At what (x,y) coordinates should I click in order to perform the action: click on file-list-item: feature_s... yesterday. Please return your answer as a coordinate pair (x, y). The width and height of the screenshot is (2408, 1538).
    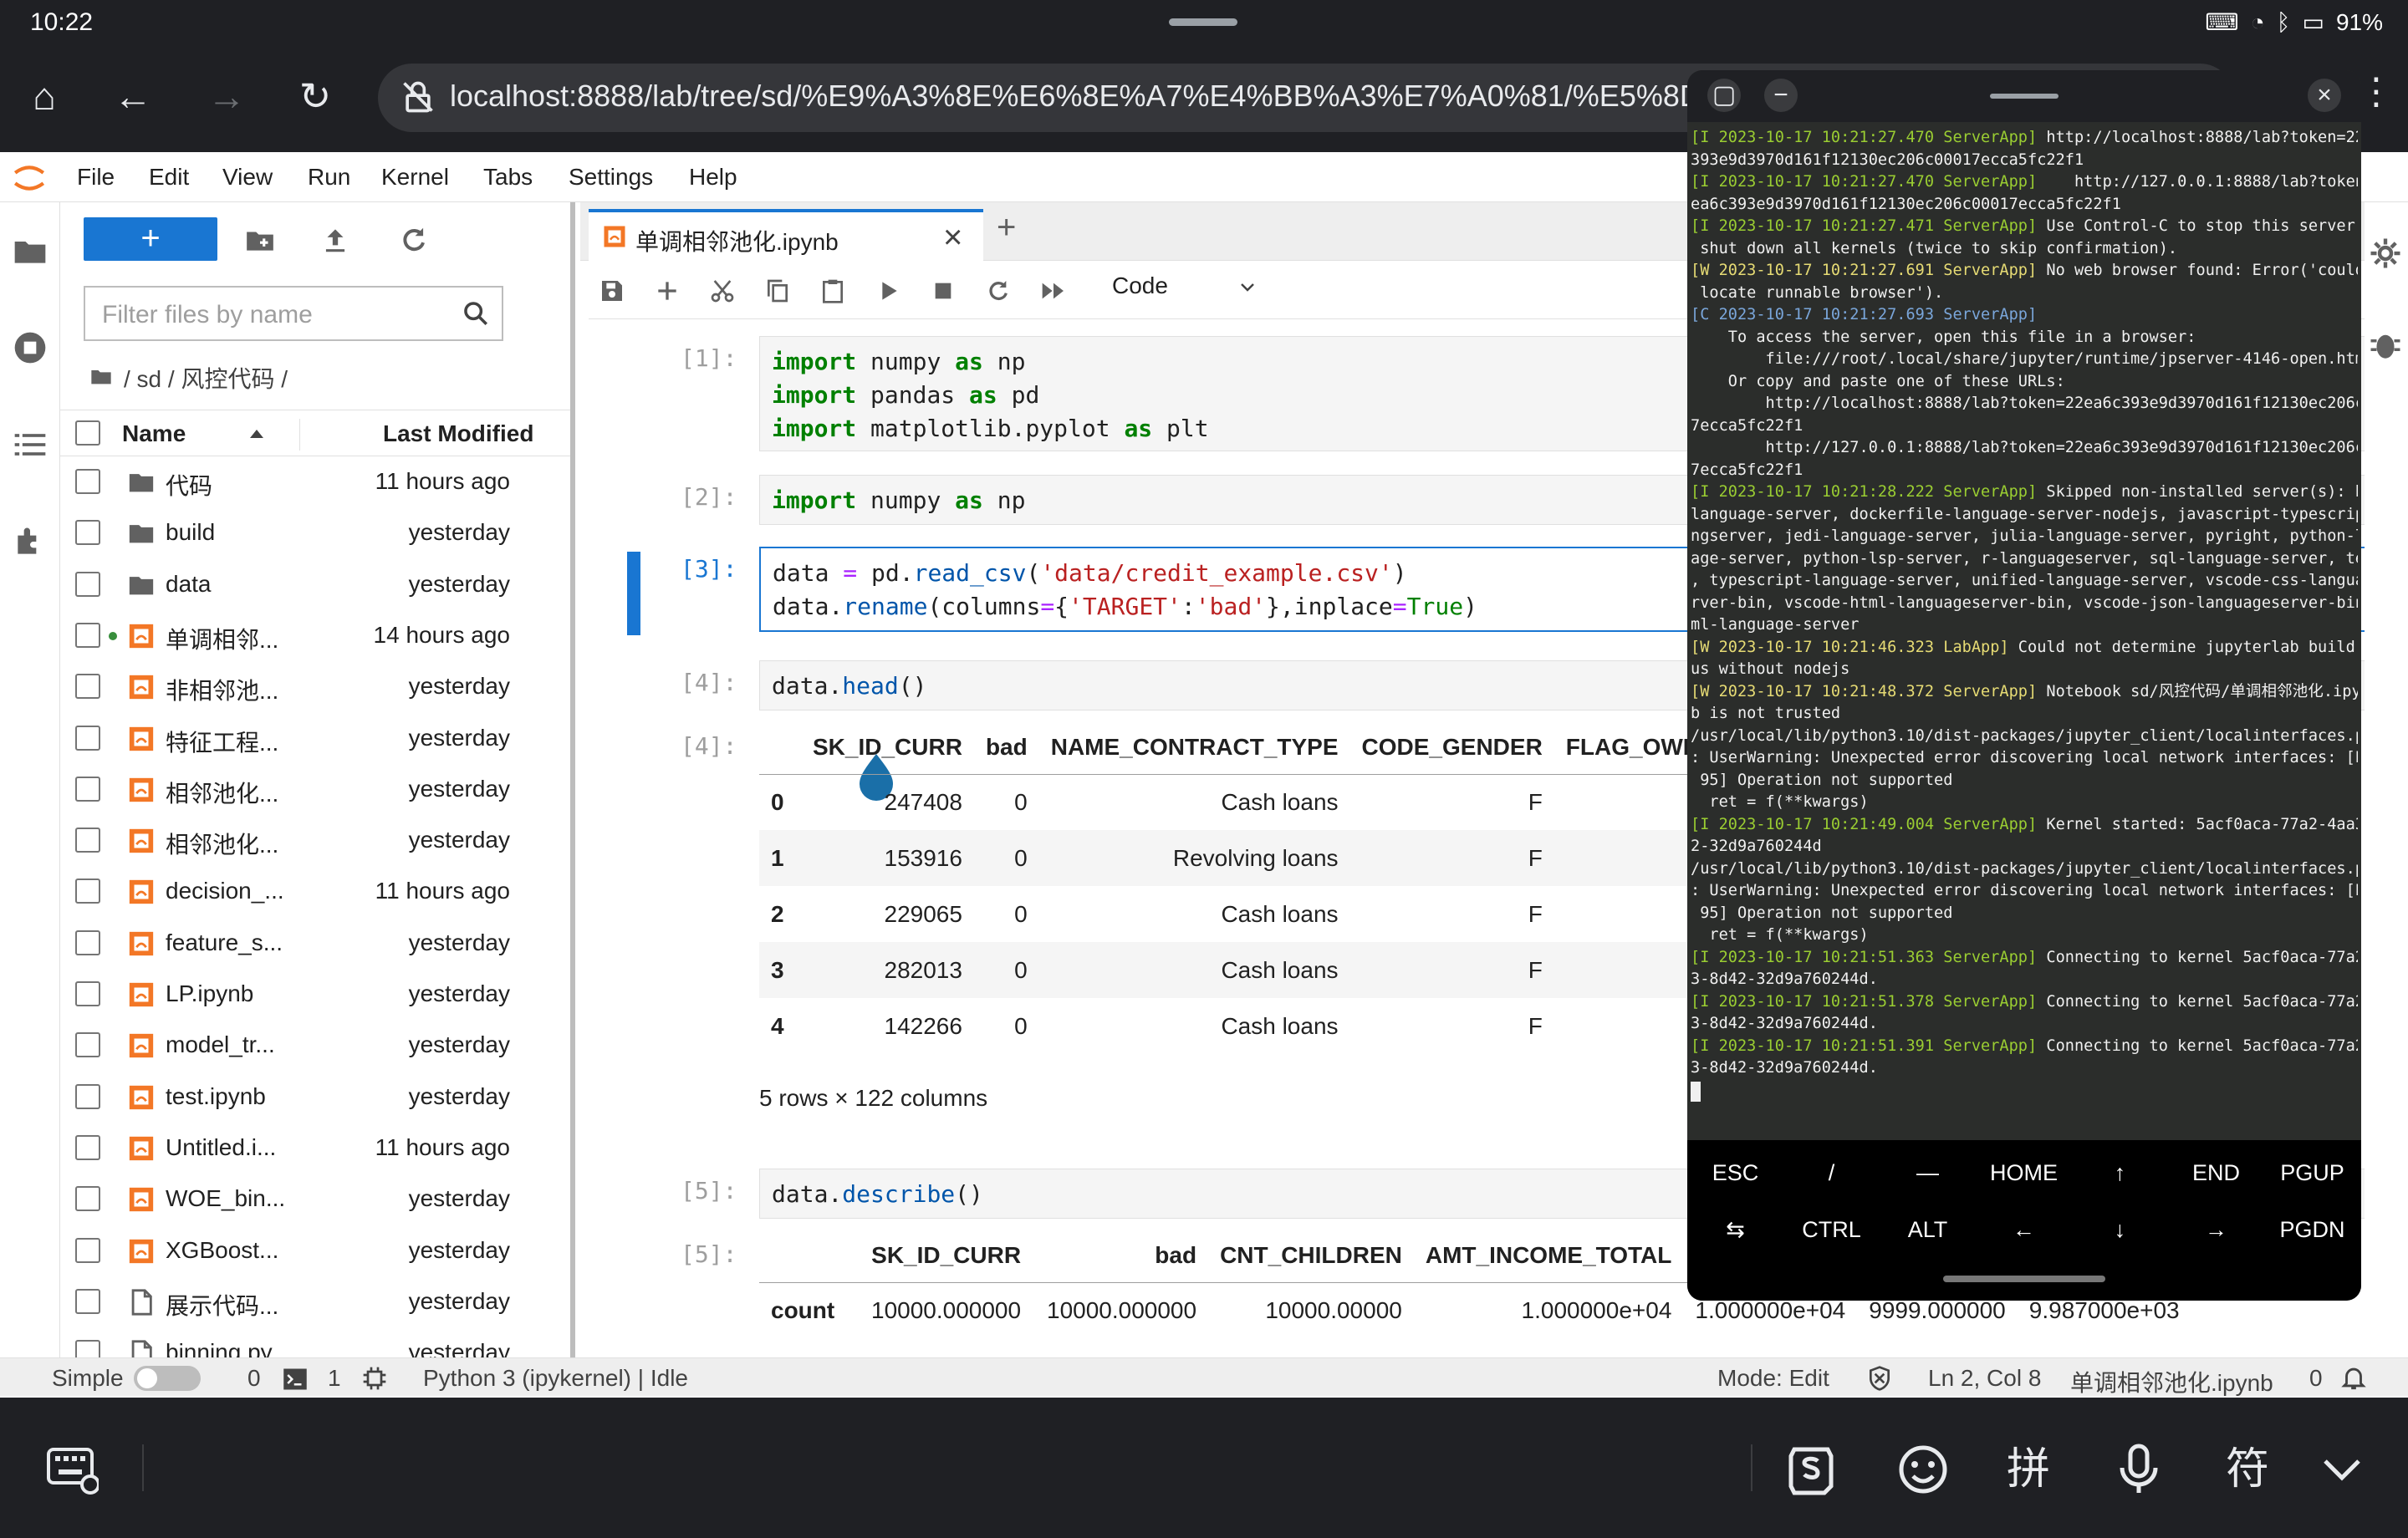
    Looking at the image, I should click on (315, 944).